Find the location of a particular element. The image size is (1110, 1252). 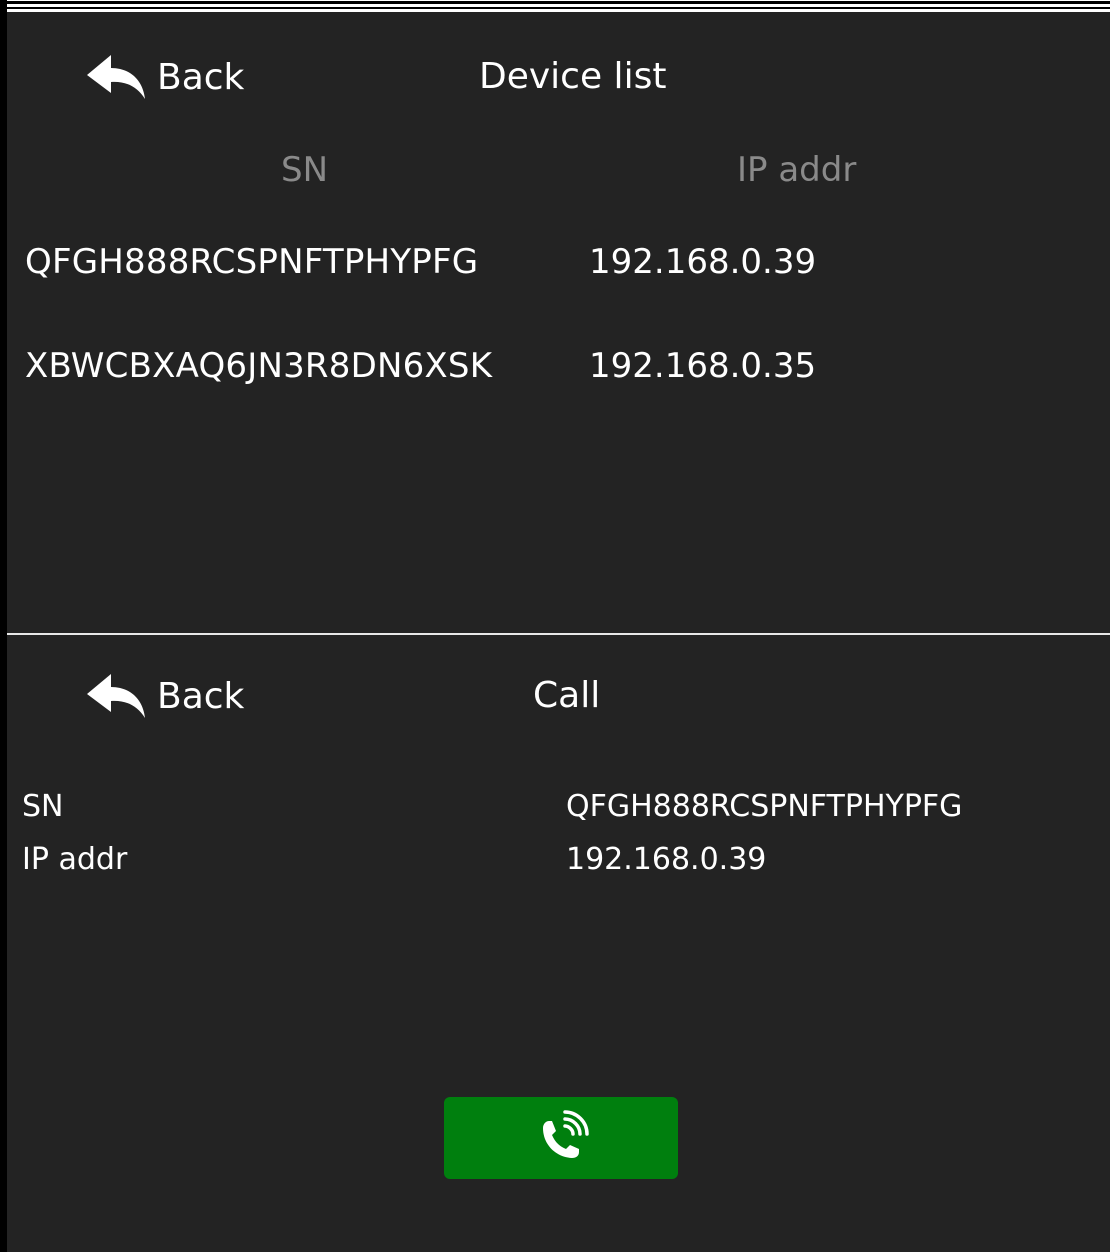

phone-call-icon is located at coordinates (566, 1134).